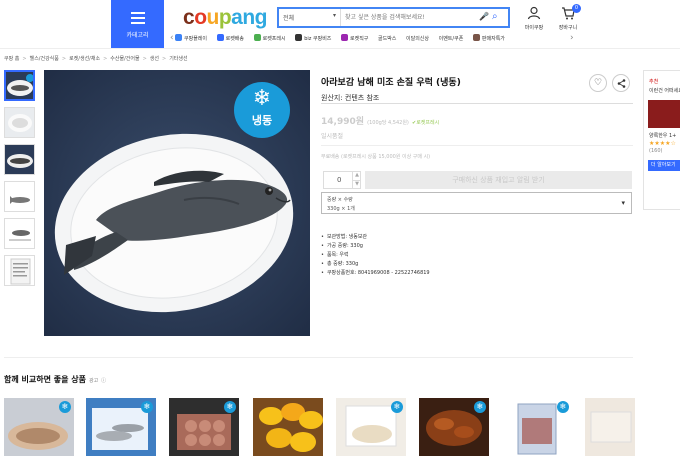 The width and height of the screenshot is (680, 458). Describe the element at coordinates (44, 59) in the screenshot. I see `breadcrumb-item: 헬스/건강식품` at that location.